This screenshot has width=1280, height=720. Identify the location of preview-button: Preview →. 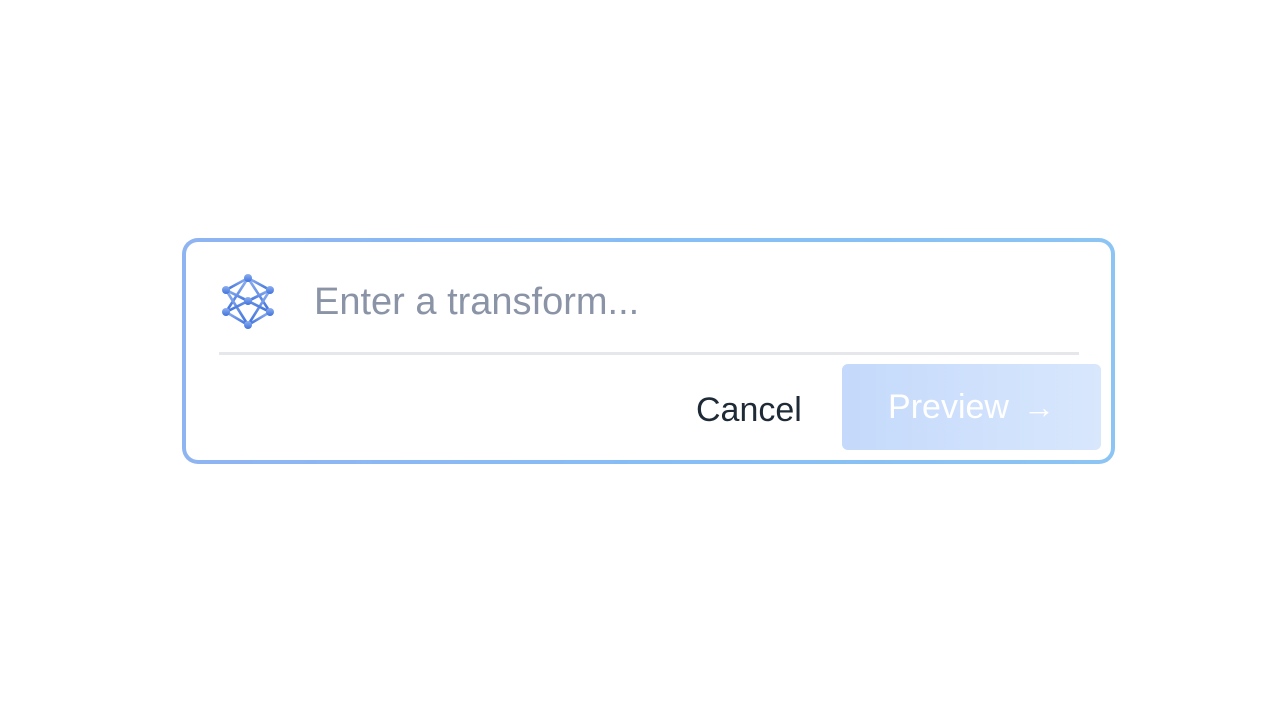
(971, 407).